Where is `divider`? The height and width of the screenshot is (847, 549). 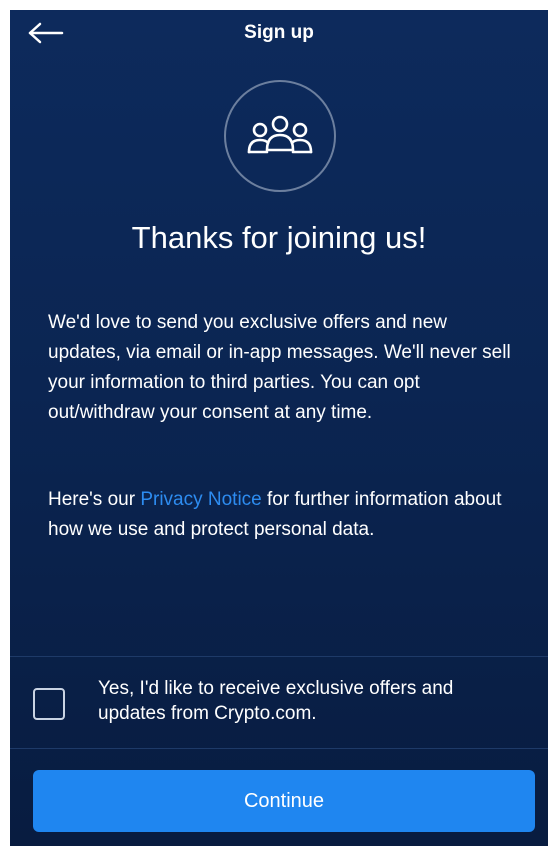
divider is located at coordinates (279, 748).